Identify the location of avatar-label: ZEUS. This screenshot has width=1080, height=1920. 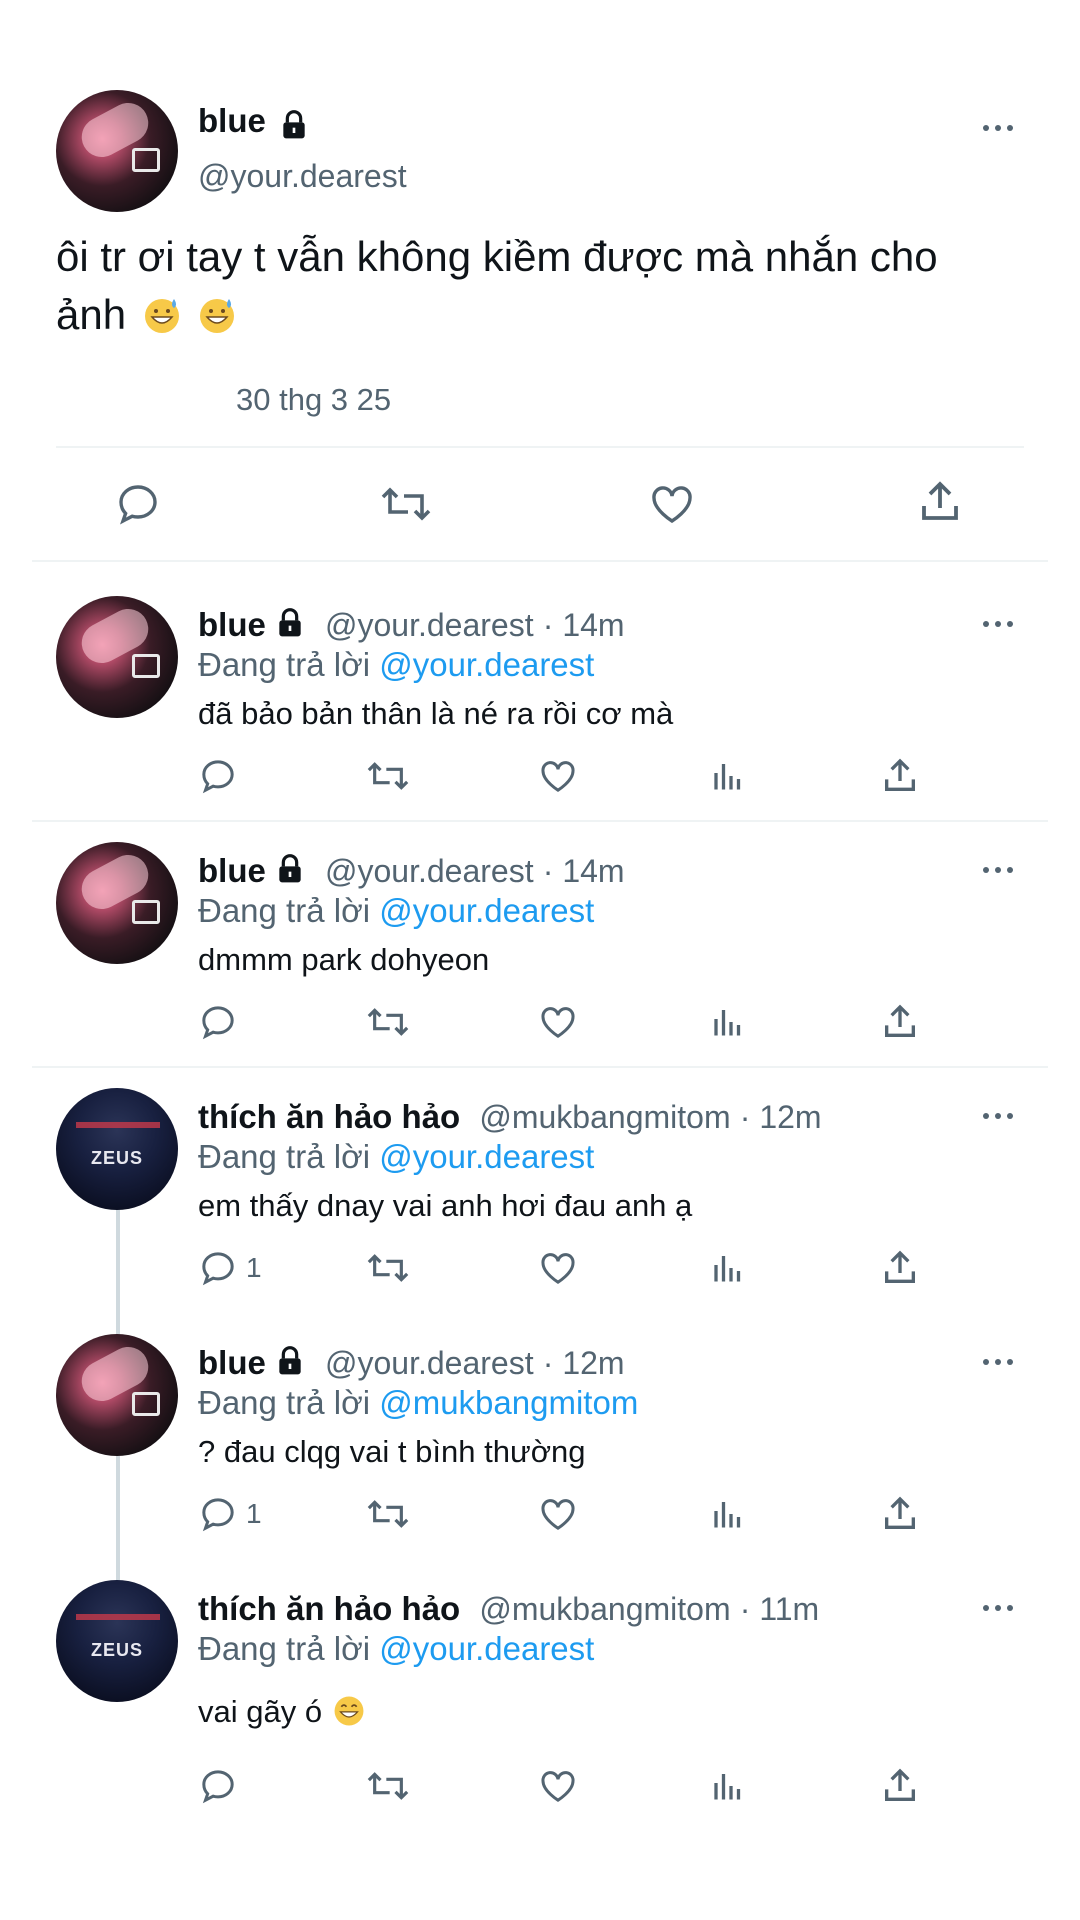
(116, 1650).